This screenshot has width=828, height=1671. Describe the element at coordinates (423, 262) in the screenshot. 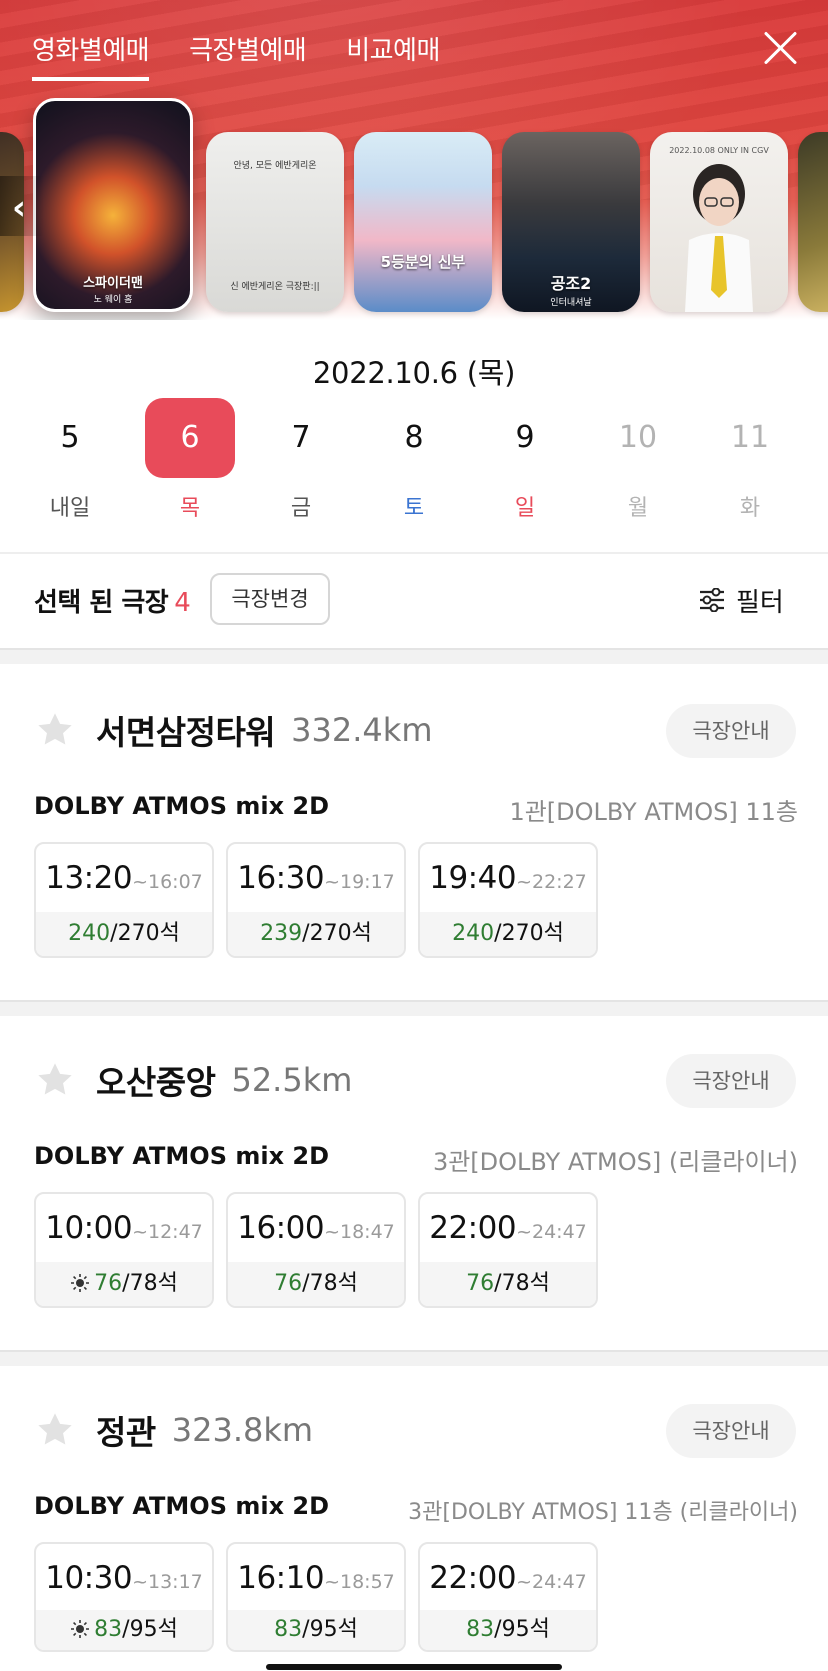

I see `poster-title: 5등분의 신부` at that location.